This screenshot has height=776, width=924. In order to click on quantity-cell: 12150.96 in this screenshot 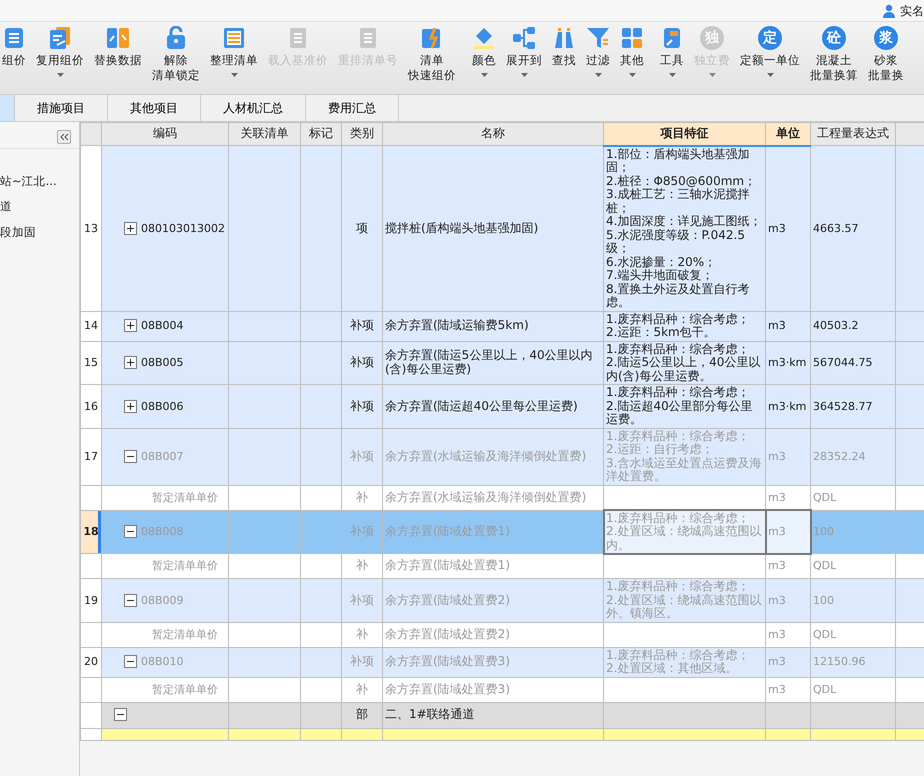, I will do `click(853, 662)`.